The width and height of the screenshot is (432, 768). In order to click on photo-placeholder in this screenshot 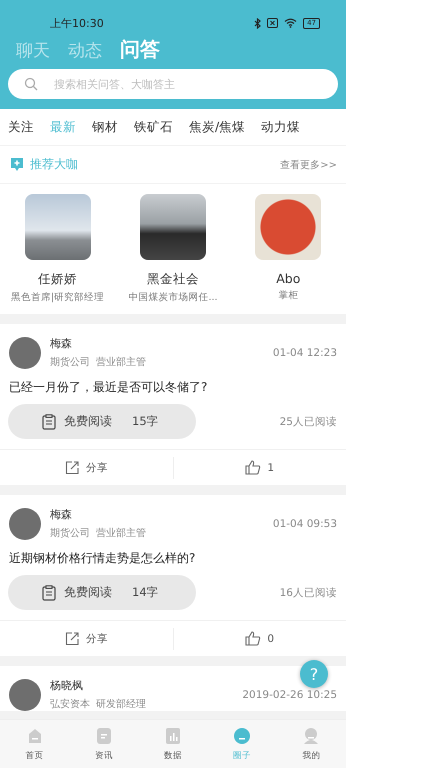, I will do `click(173, 227)`.